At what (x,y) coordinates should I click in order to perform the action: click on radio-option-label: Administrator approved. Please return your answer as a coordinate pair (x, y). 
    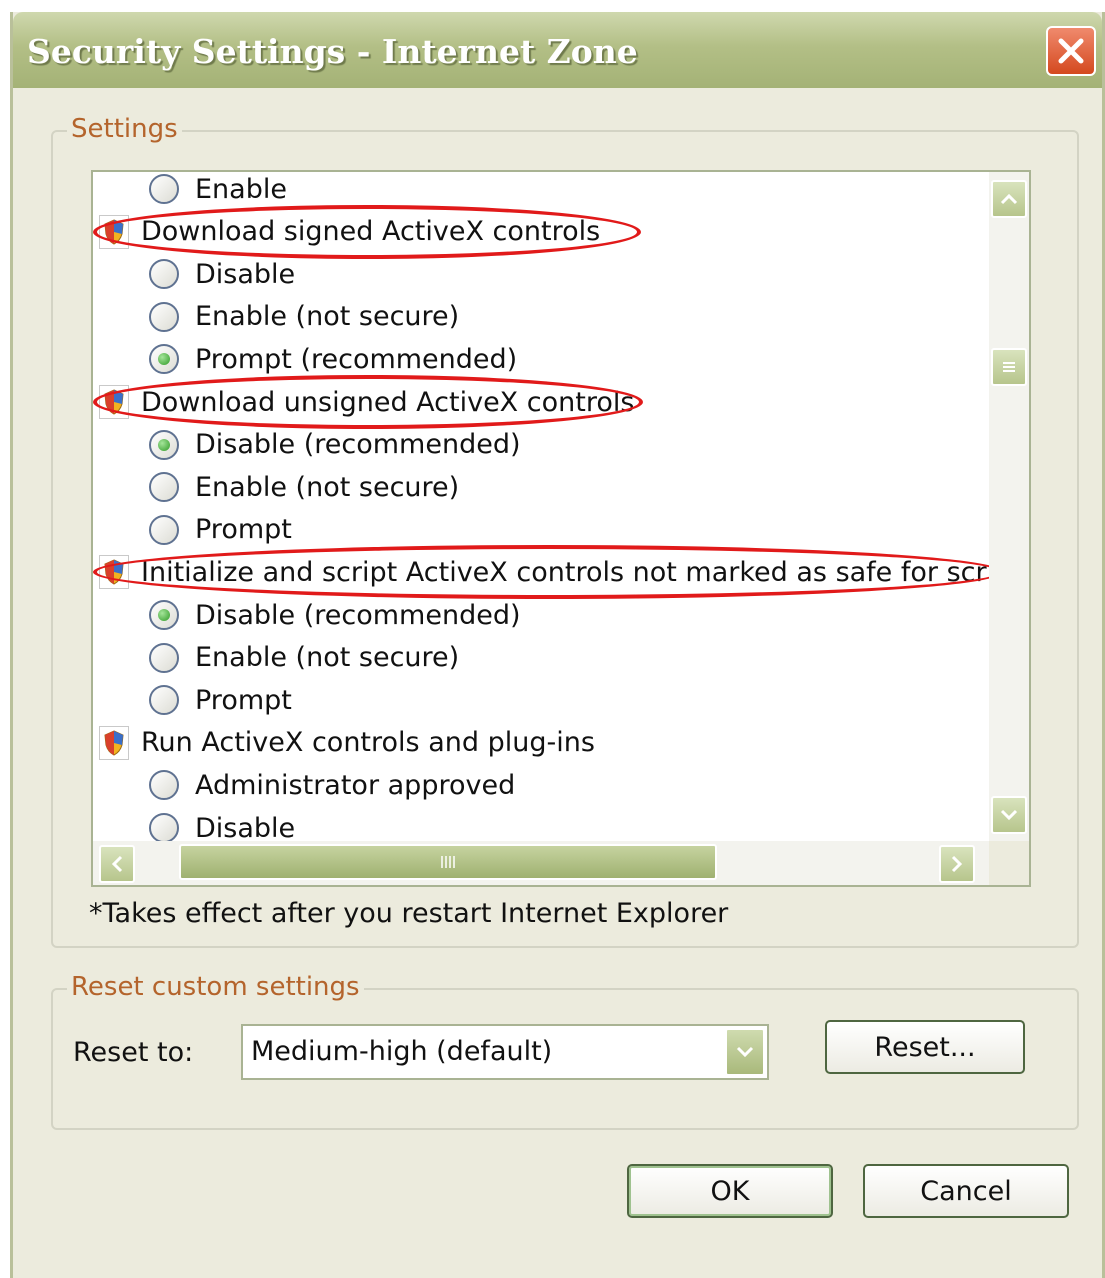
    Looking at the image, I should click on (355, 785).